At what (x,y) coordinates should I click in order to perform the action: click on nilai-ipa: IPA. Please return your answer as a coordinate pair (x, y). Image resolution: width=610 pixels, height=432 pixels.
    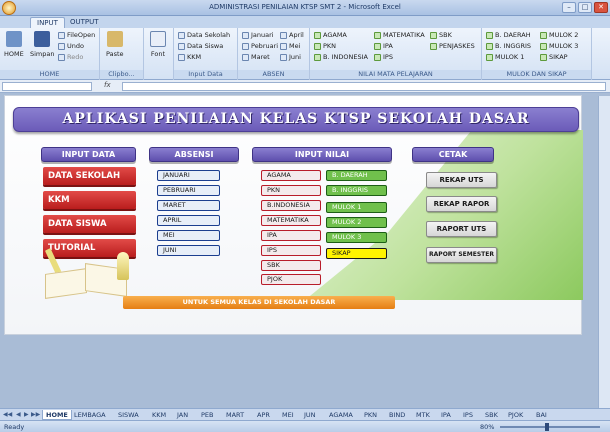
    Looking at the image, I should click on (291, 235).